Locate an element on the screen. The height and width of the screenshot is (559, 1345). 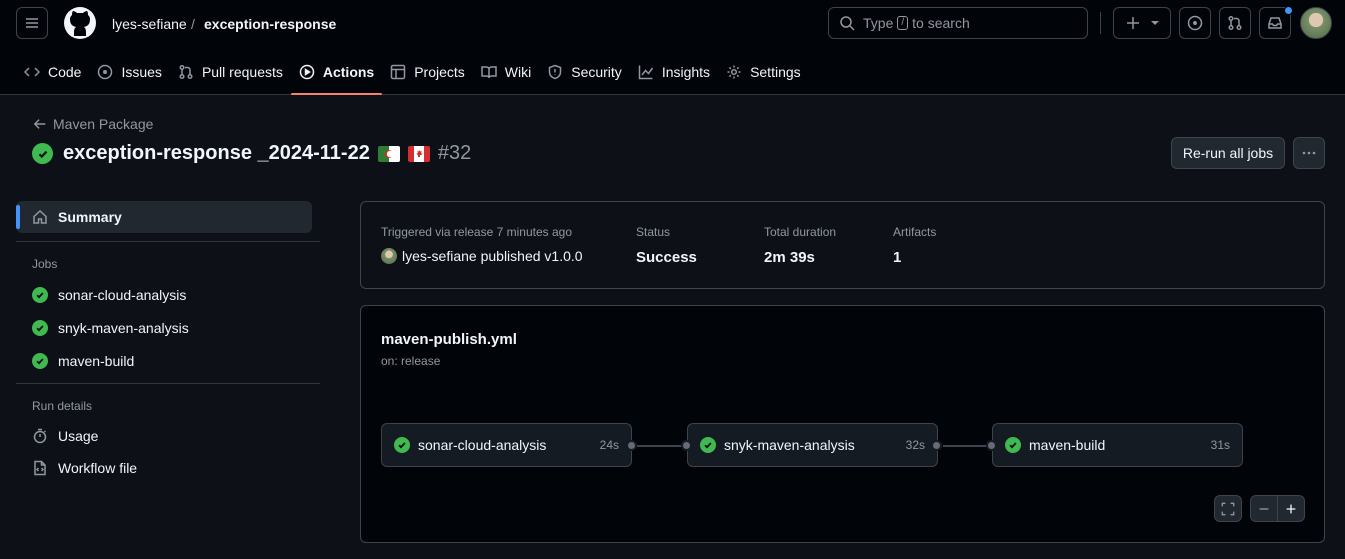
avatar is located at coordinates (1316, 23).